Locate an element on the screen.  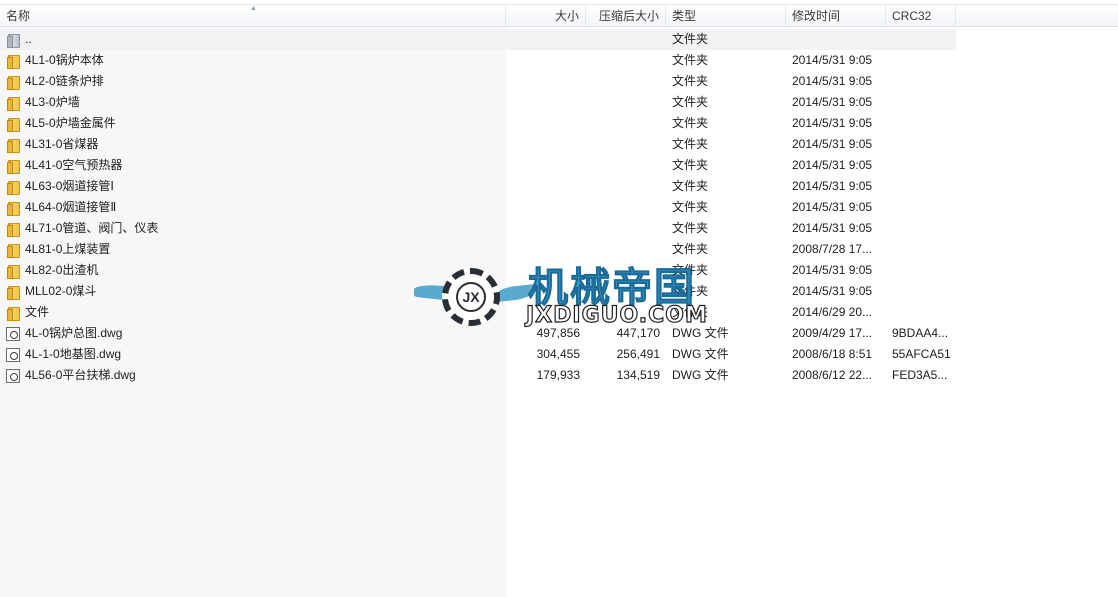
column-header-packed-size: 压缩后大小 is located at coordinates (626, 16).